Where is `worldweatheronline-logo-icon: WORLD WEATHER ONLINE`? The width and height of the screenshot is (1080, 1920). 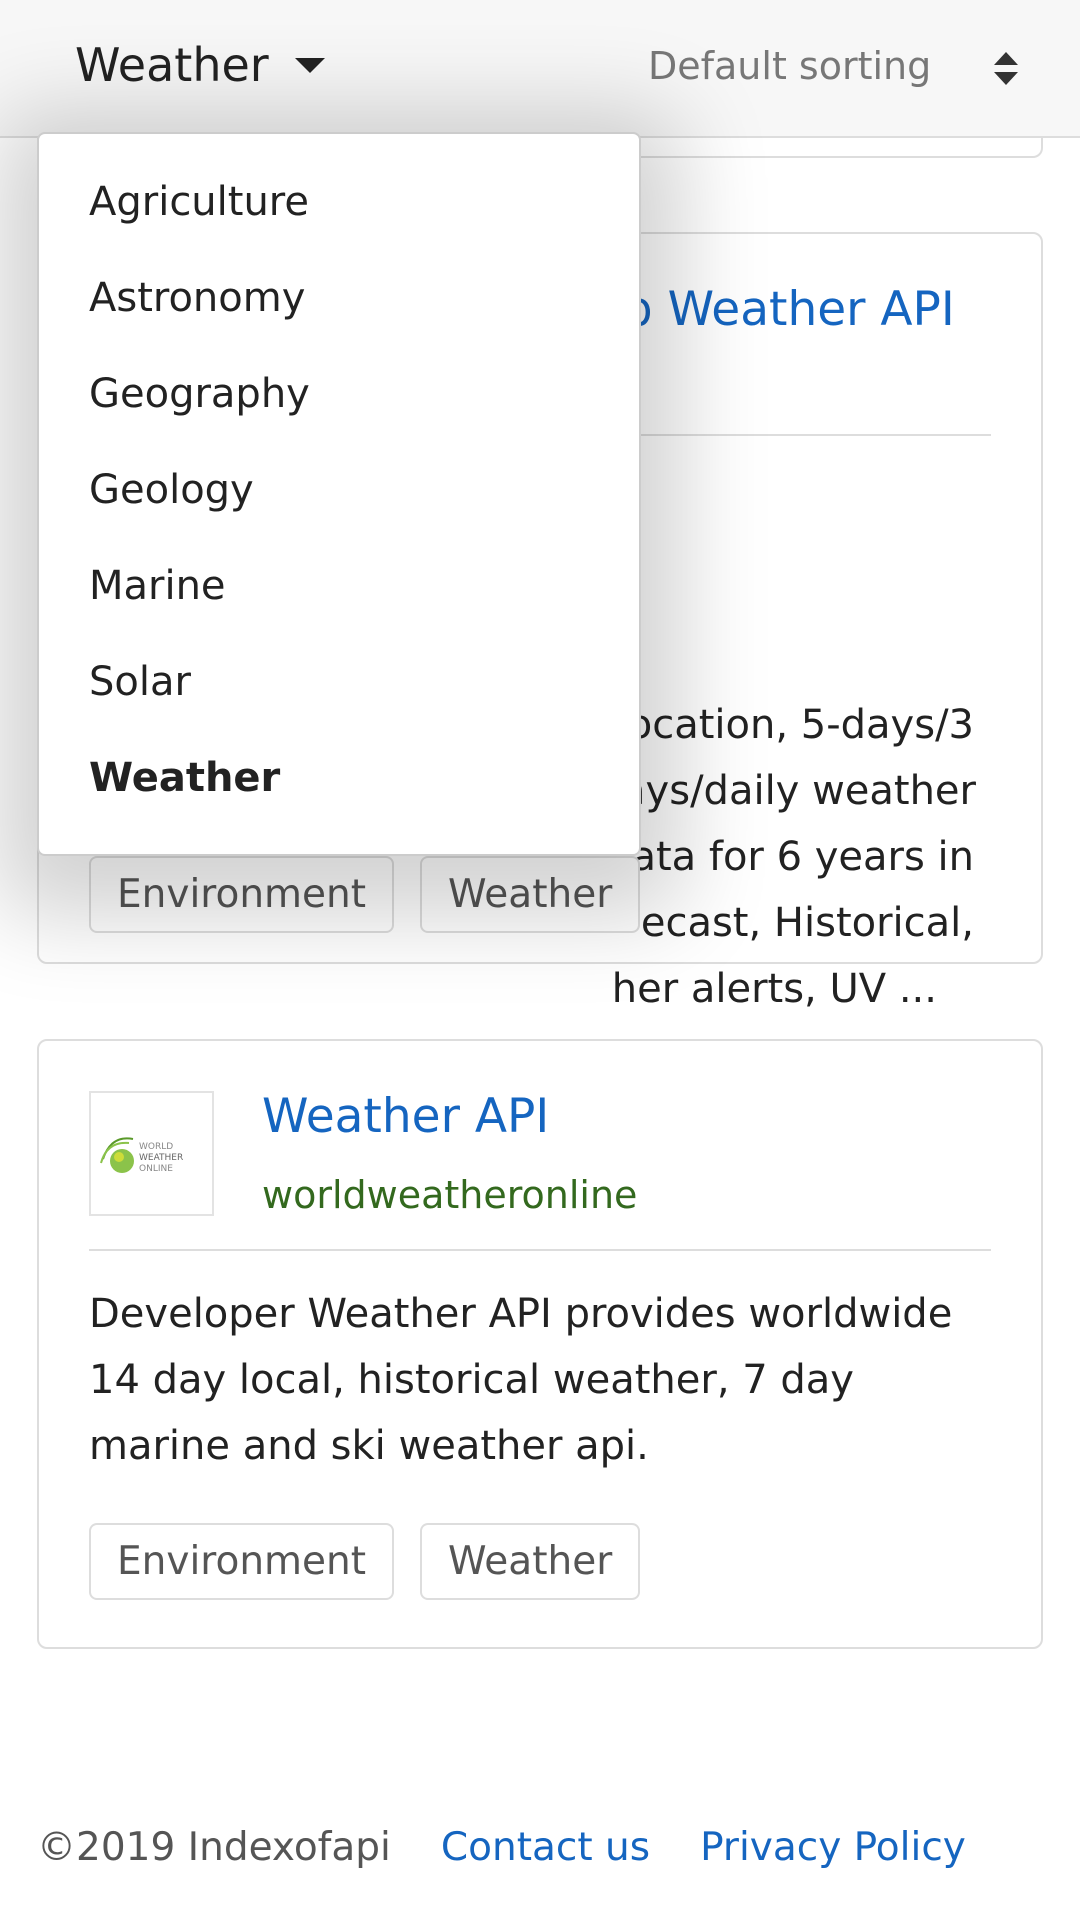 worldweatheronline-logo-icon: WORLD WEATHER ONLINE is located at coordinates (141, 1155).